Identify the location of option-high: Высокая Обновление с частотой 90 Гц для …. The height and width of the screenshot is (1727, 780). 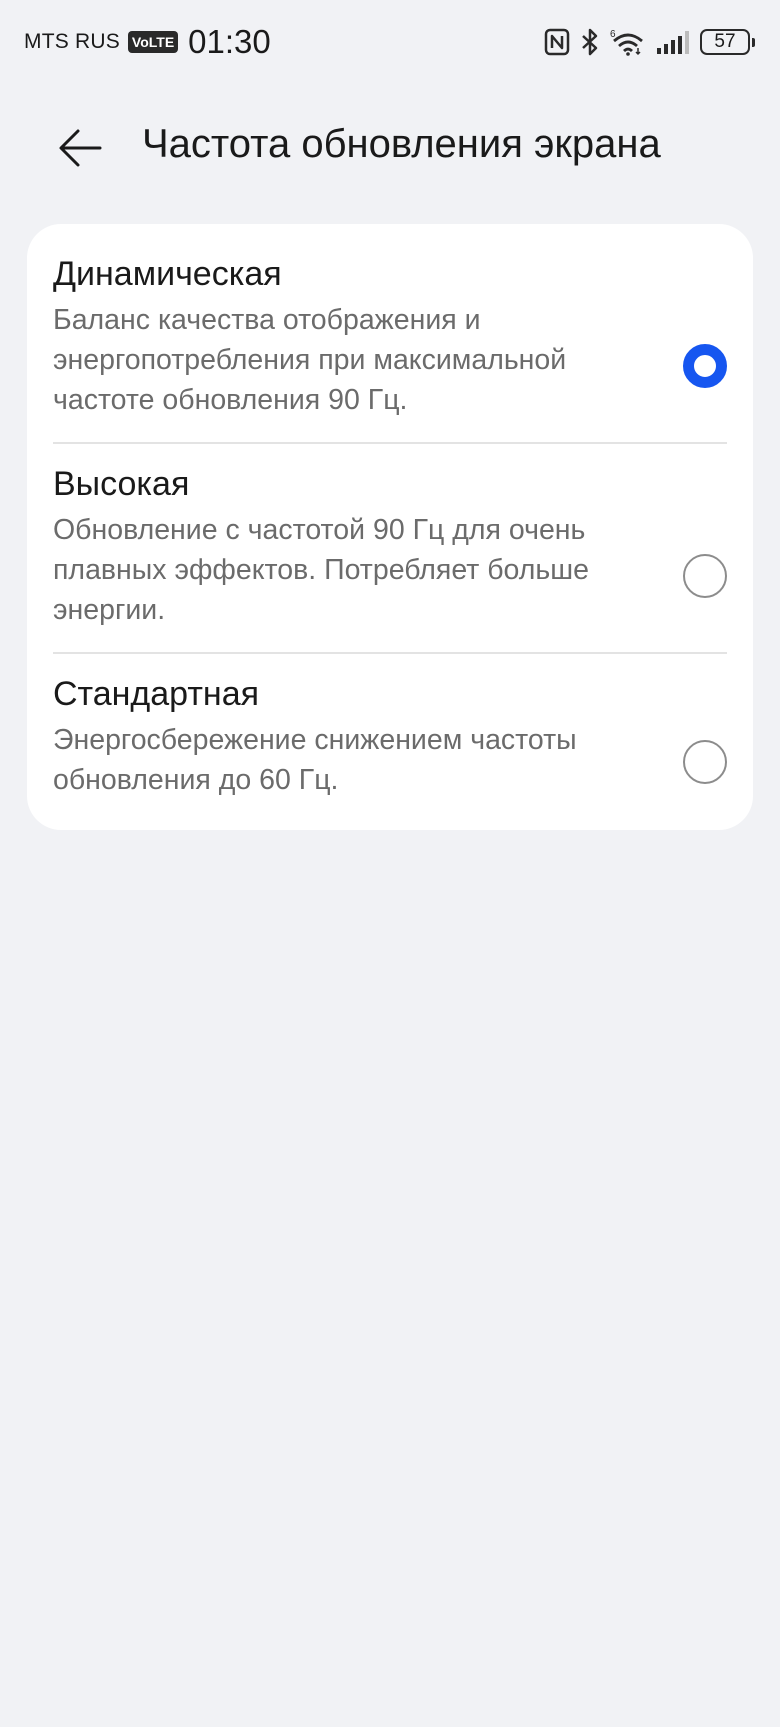
(390, 546).